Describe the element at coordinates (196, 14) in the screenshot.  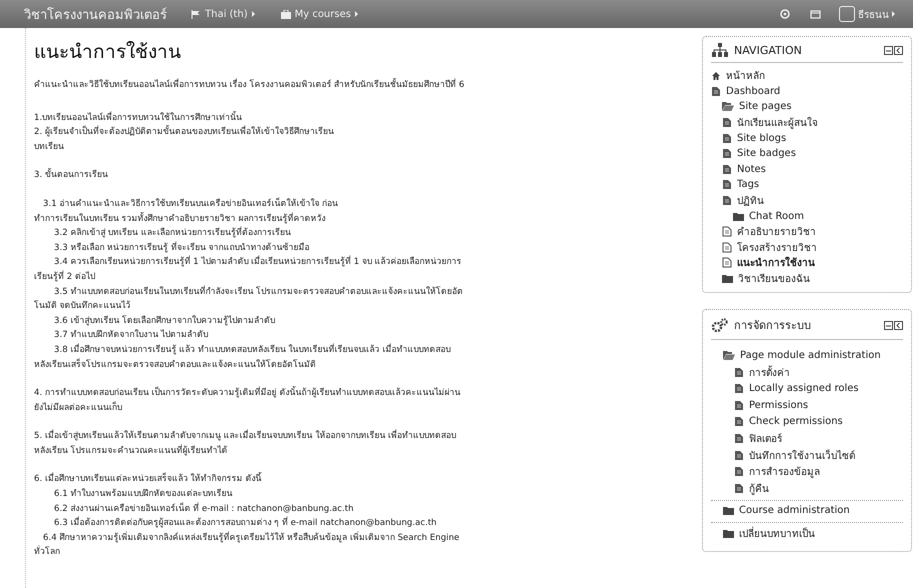
I see `flag-icon` at that location.